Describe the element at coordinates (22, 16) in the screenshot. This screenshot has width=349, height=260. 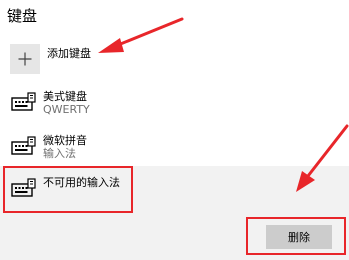
I see `keyboard-section-title: 键盘` at that location.